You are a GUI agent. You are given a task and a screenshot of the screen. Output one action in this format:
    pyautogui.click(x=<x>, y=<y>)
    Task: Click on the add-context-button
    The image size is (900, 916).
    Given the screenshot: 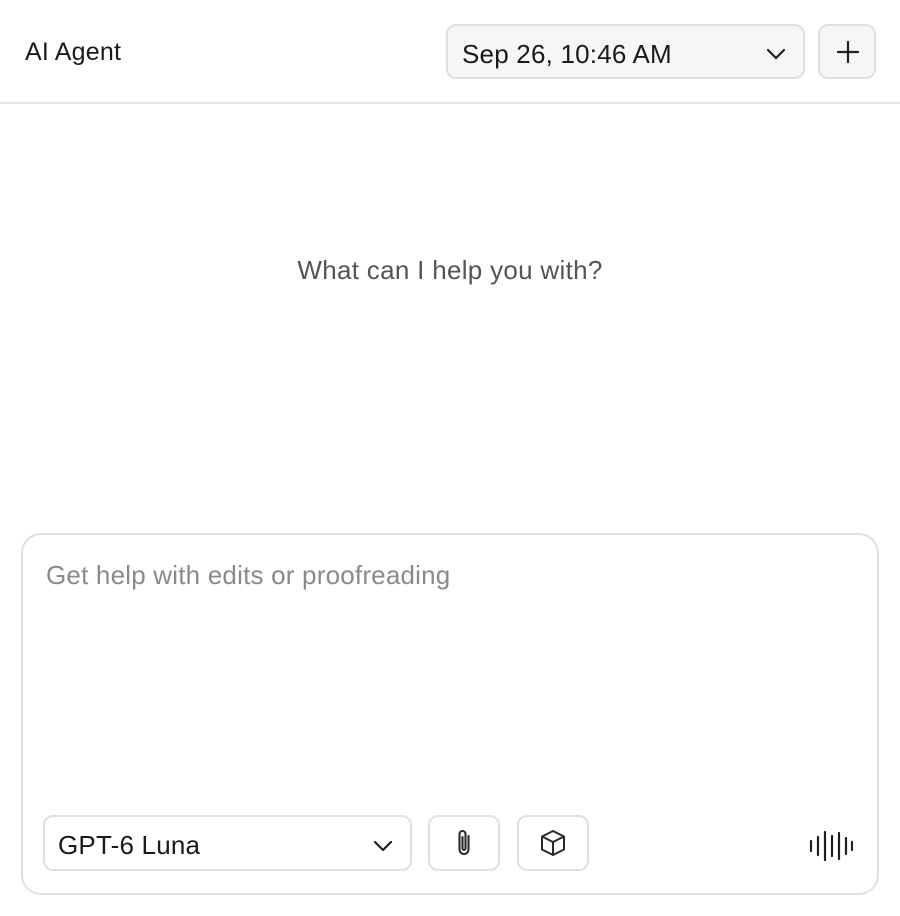 What is the action you would take?
    pyautogui.click(x=553, y=843)
    